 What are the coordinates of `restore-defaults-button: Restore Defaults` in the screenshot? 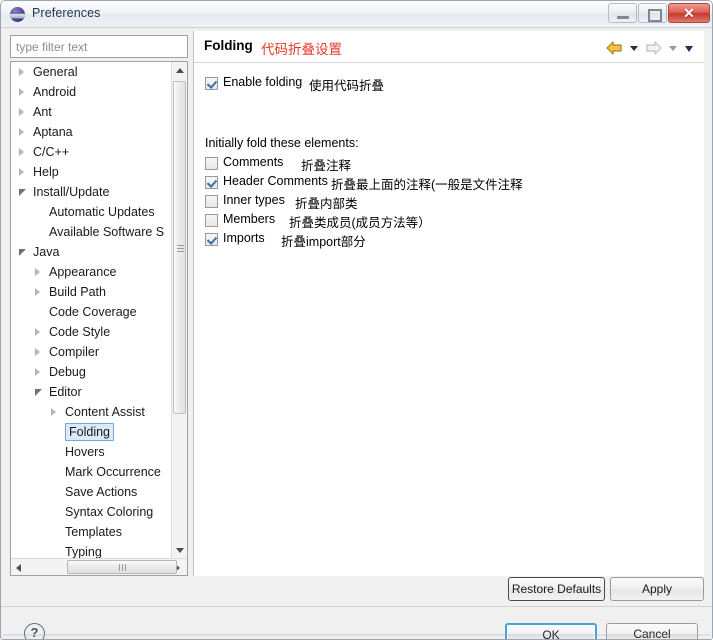 It's located at (556, 589).